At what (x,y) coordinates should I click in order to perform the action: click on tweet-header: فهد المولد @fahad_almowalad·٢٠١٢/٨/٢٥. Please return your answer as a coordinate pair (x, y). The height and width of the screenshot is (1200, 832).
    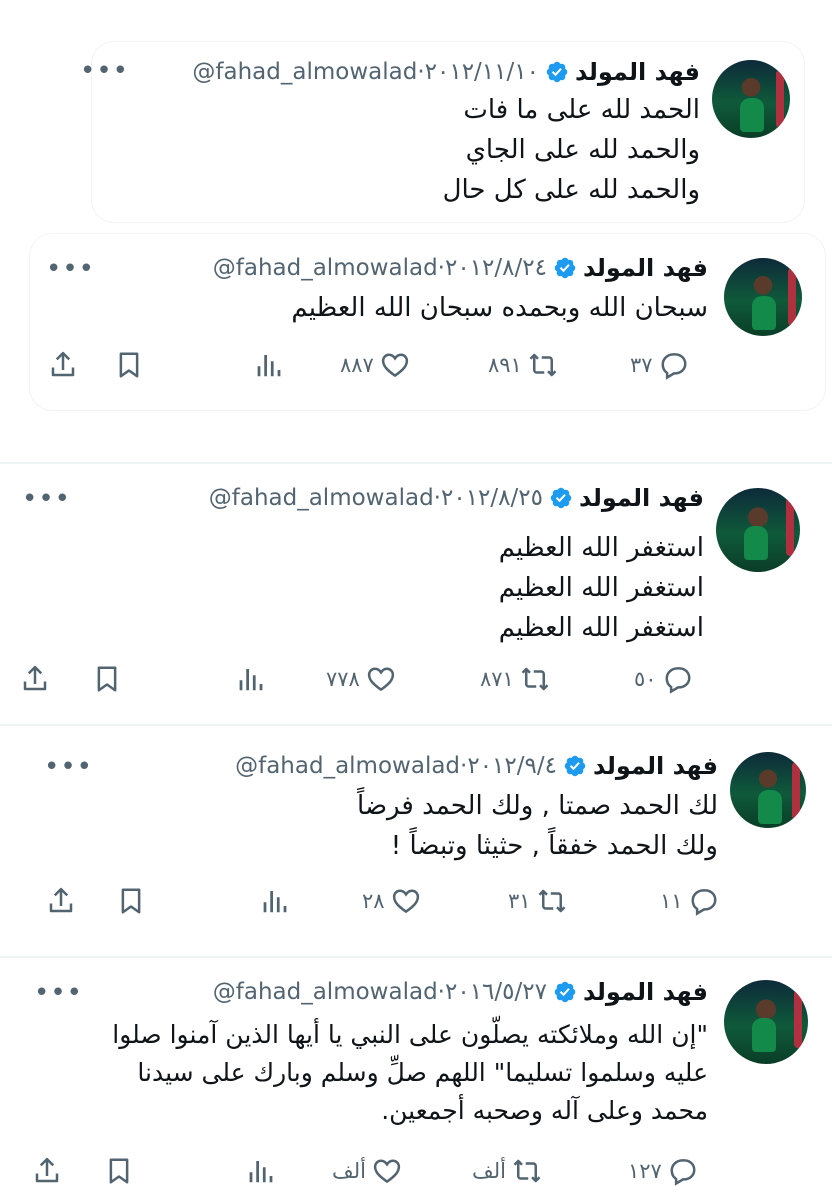
    Looking at the image, I should click on (456, 498).